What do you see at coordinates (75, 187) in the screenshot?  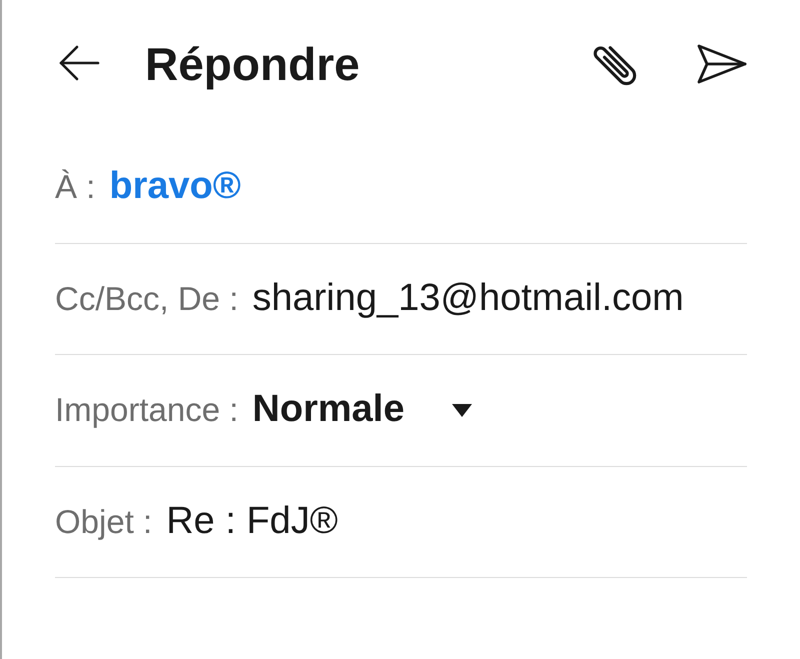 I see `field-label: À :` at bounding box center [75, 187].